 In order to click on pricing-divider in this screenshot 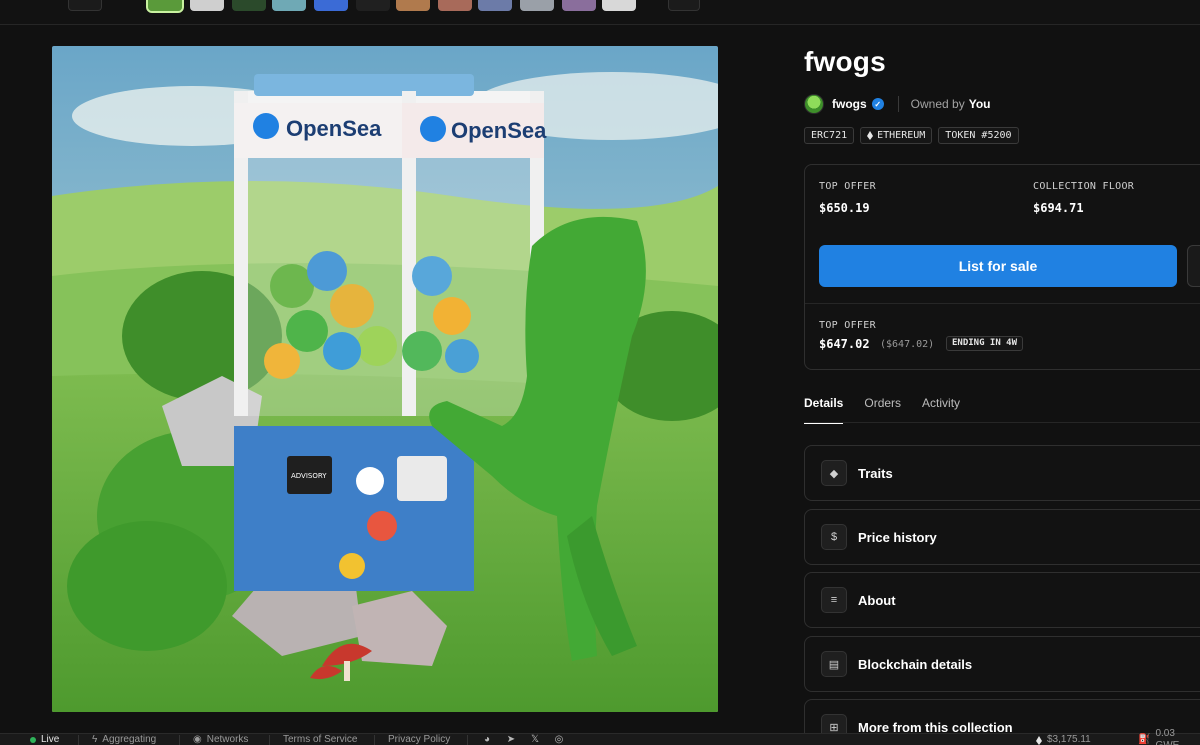, I will do `click(1002, 303)`.